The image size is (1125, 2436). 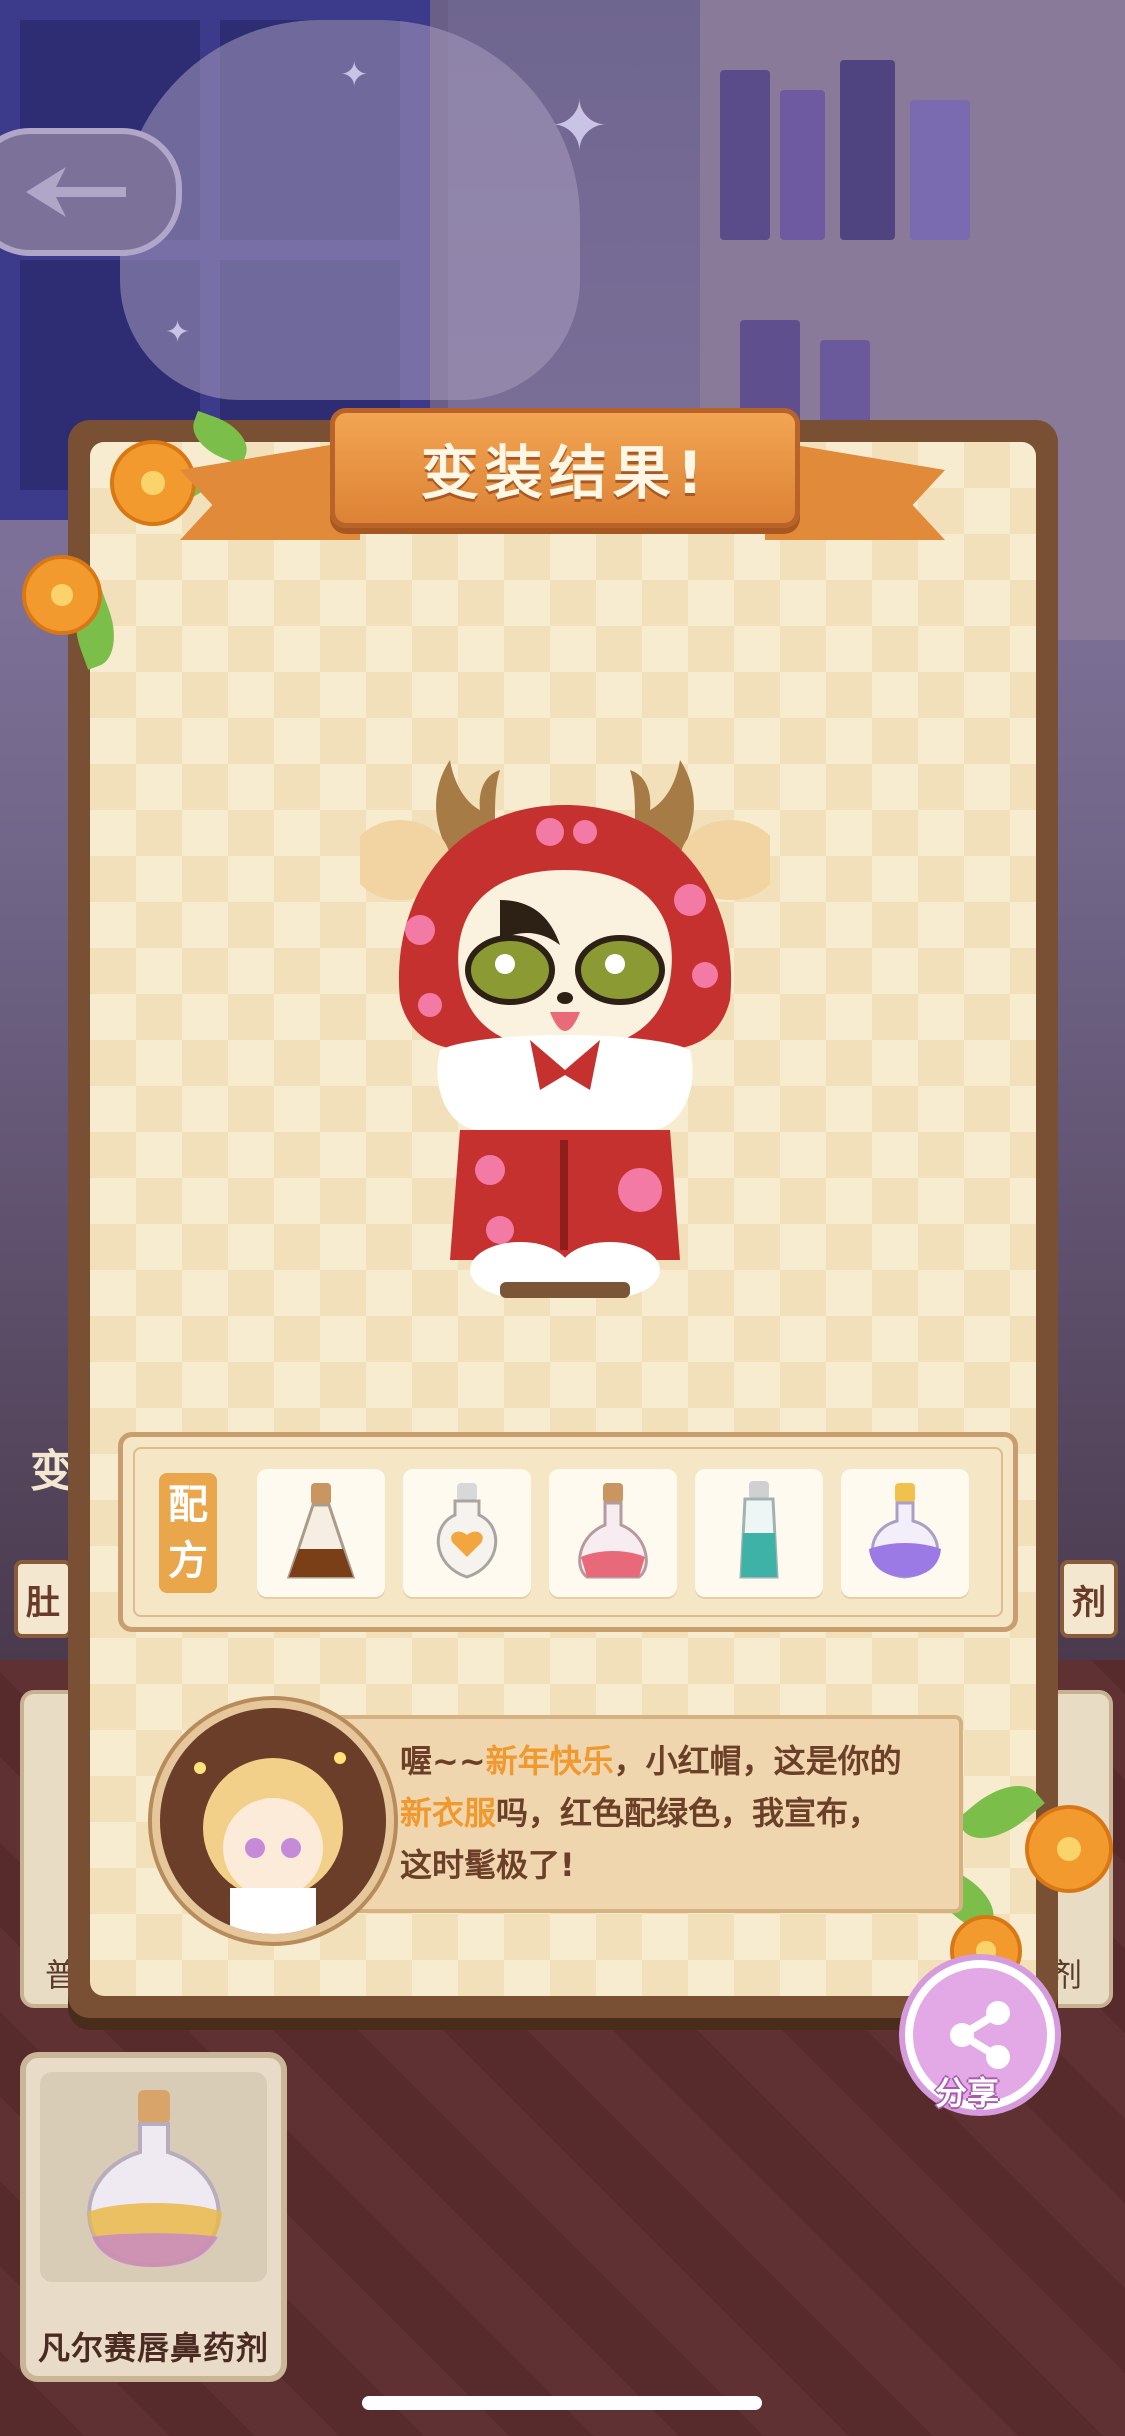 I want to click on dialog-highlight-1: 新年快乐, so click(x=549, y=1761).